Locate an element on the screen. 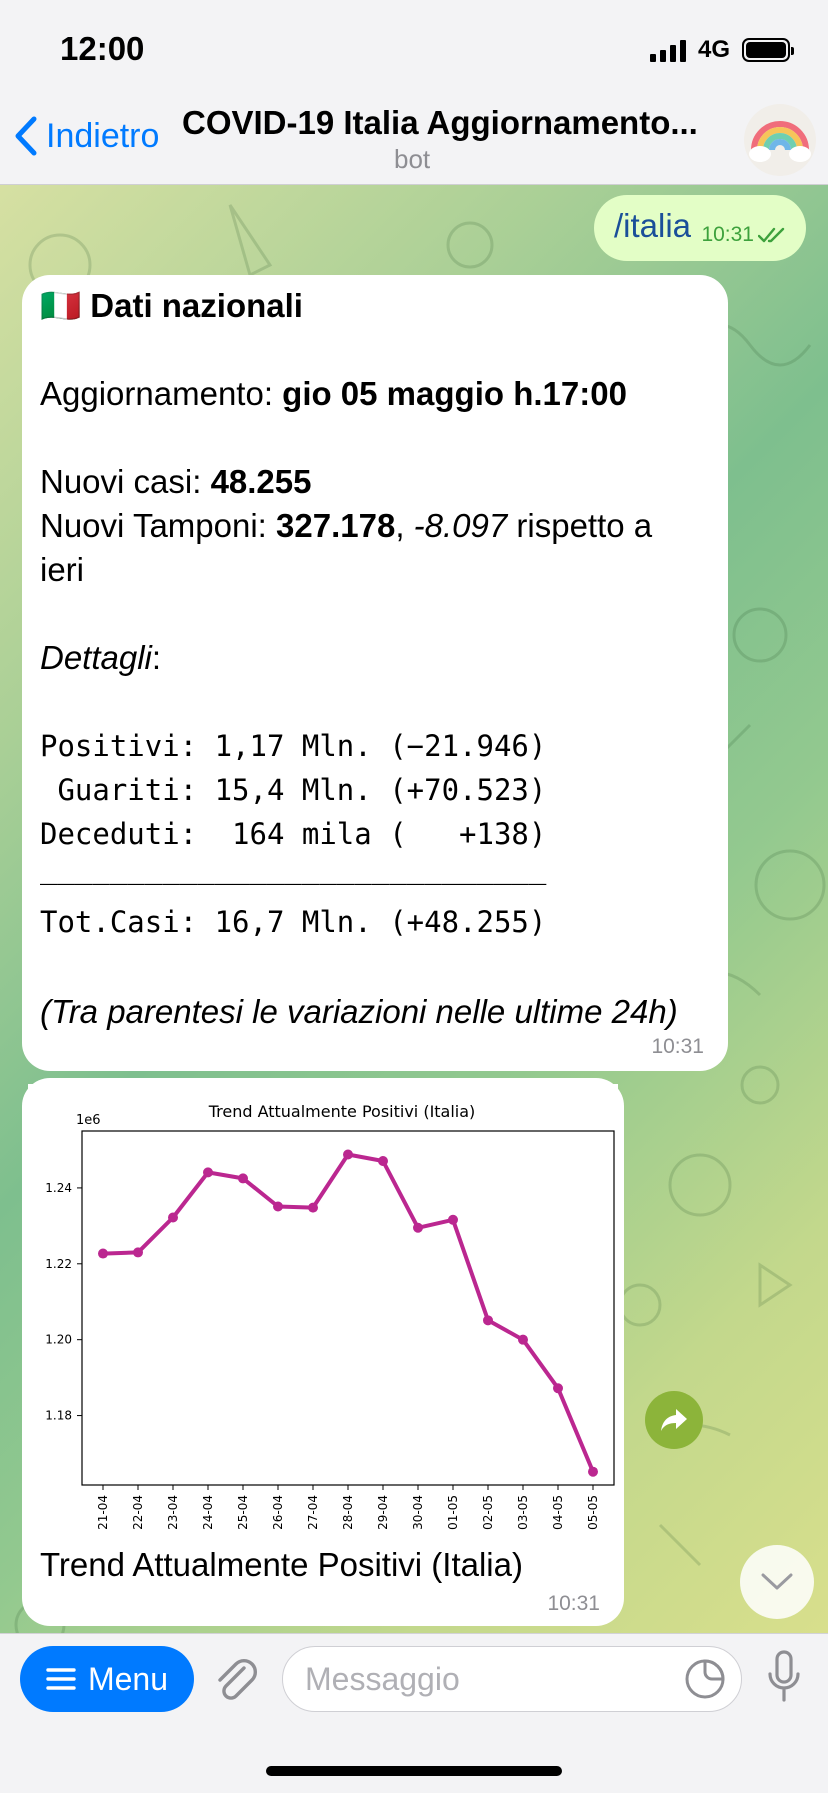 The image size is (828, 1793). chevron-down-icon is located at coordinates (777, 1581).